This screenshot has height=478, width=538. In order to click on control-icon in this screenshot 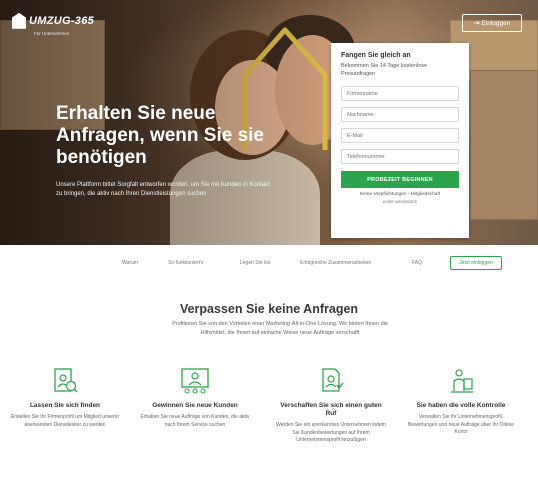, I will do `click(461, 381)`.